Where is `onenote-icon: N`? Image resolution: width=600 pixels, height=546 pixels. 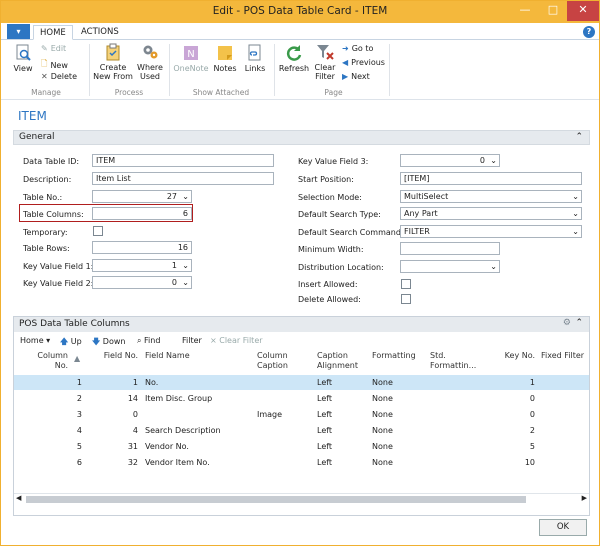 onenote-icon: N is located at coordinates (191, 53).